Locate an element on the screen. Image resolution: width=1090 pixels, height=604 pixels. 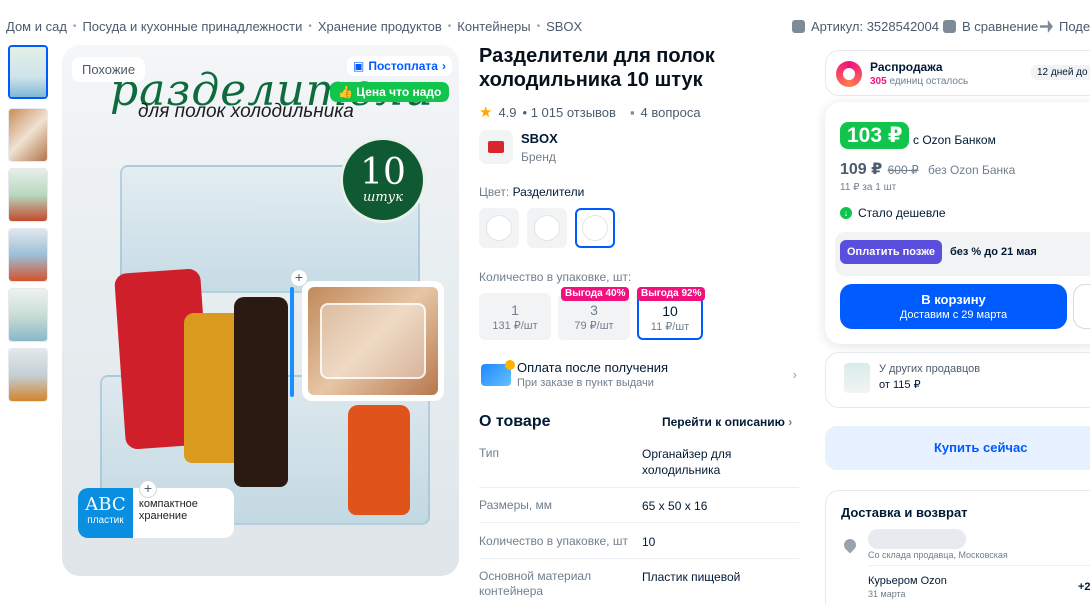
regular-price: 109 ₽ 600 ₽ без Ozon Банка is located at coordinates (928, 169).